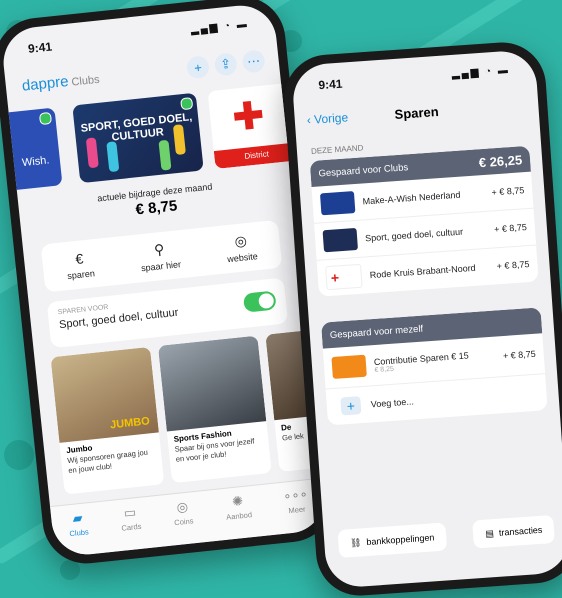 The image size is (562, 598). What do you see at coordinates (184, 521) in the screenshot?
I see `tab-coins: ◎ Coins` at bounding box center [184, 521].